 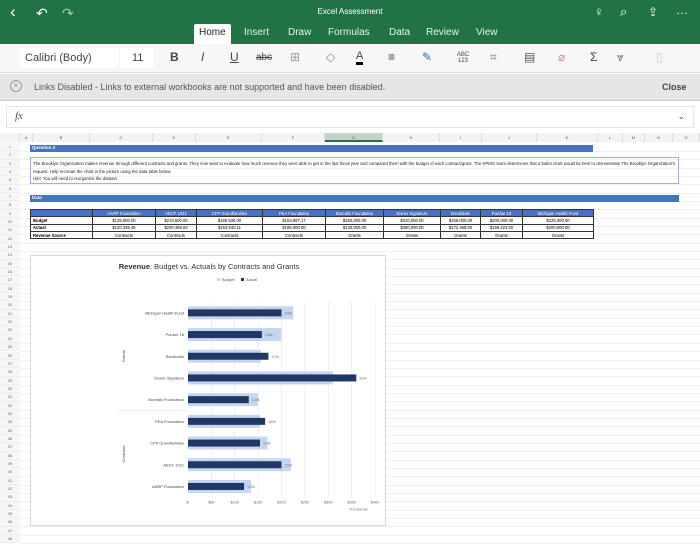 What do you see at coordinates (509, 137) in the screenshot?
I see `column-header: J` at bounding box center [509, 137].